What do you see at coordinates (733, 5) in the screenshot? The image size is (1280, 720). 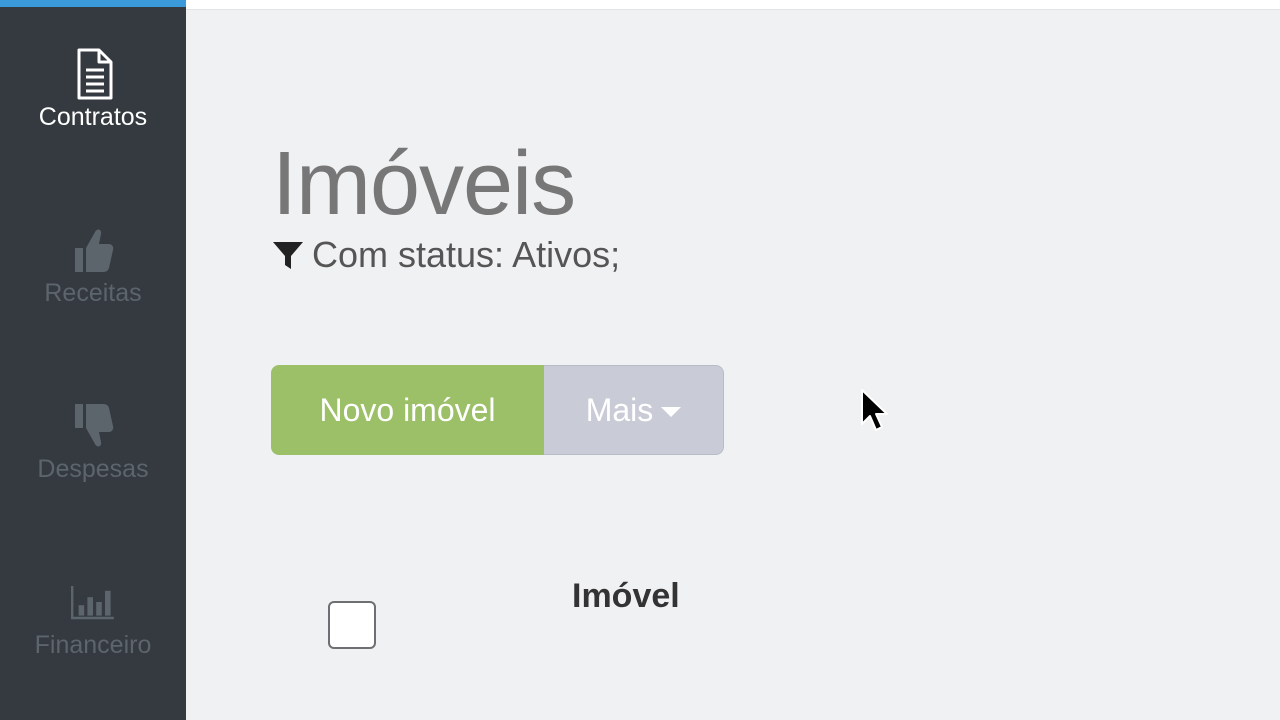 I see `top-bar` at bounding box center [733, 5].